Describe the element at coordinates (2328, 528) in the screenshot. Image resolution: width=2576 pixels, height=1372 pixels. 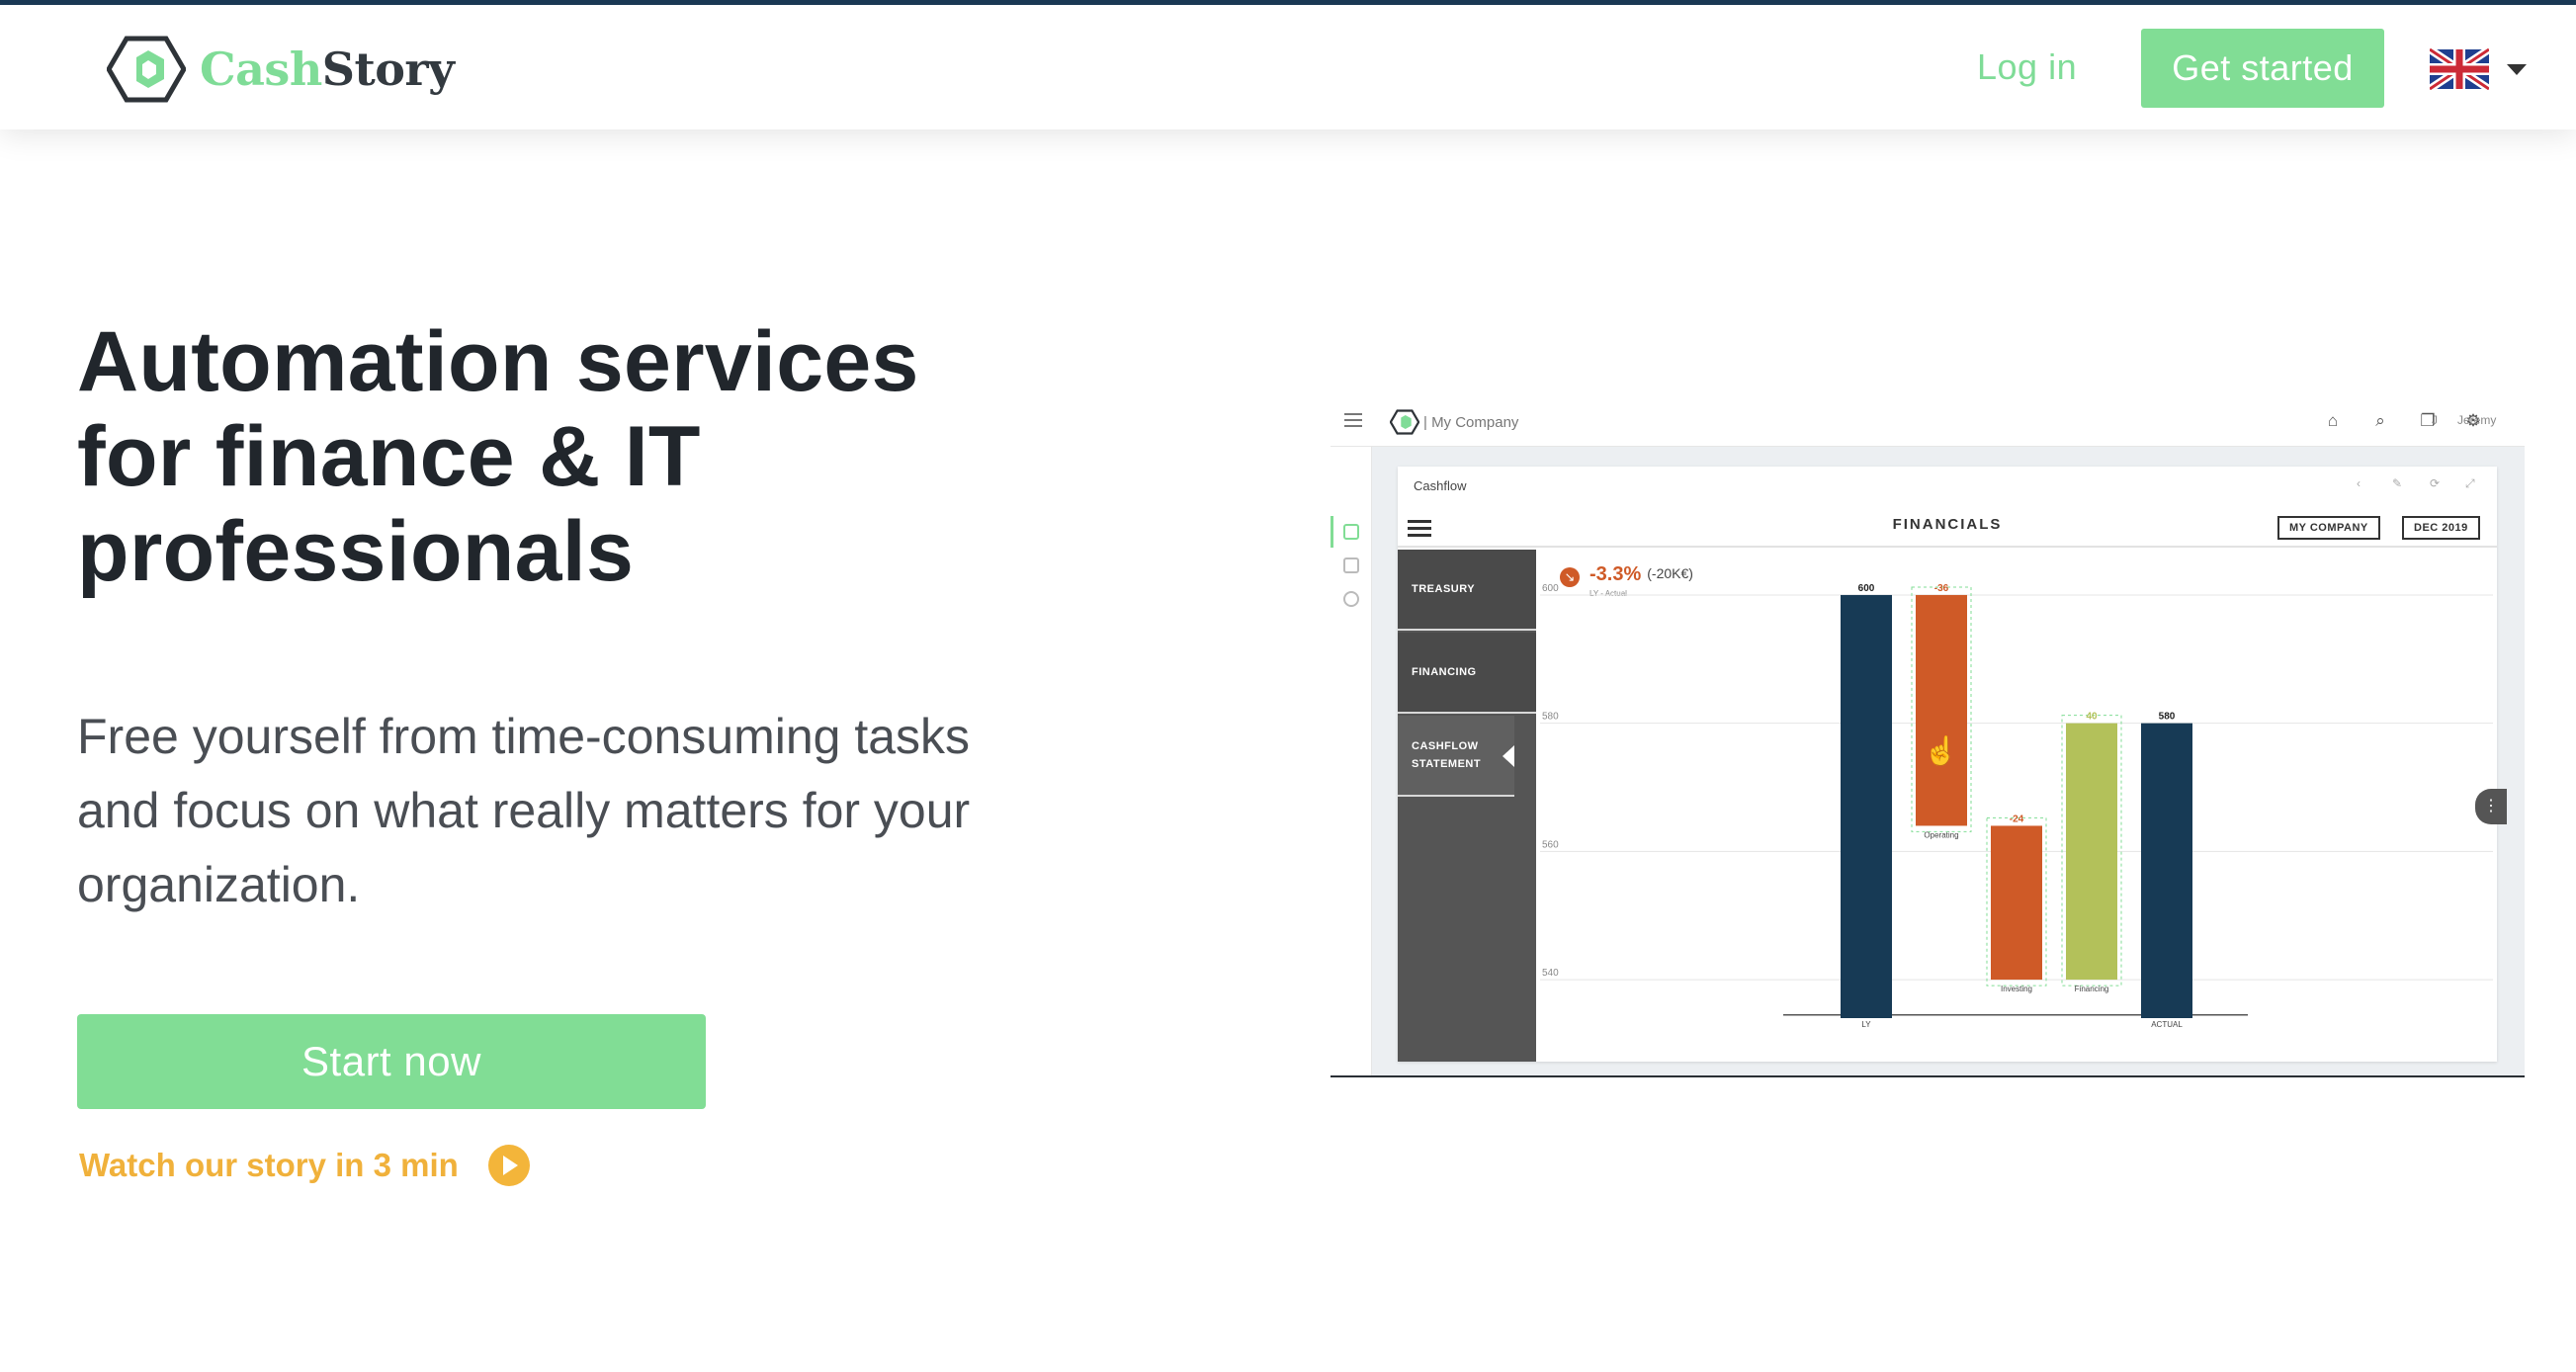
I see `company-selector: MY COMPANY` at that location.